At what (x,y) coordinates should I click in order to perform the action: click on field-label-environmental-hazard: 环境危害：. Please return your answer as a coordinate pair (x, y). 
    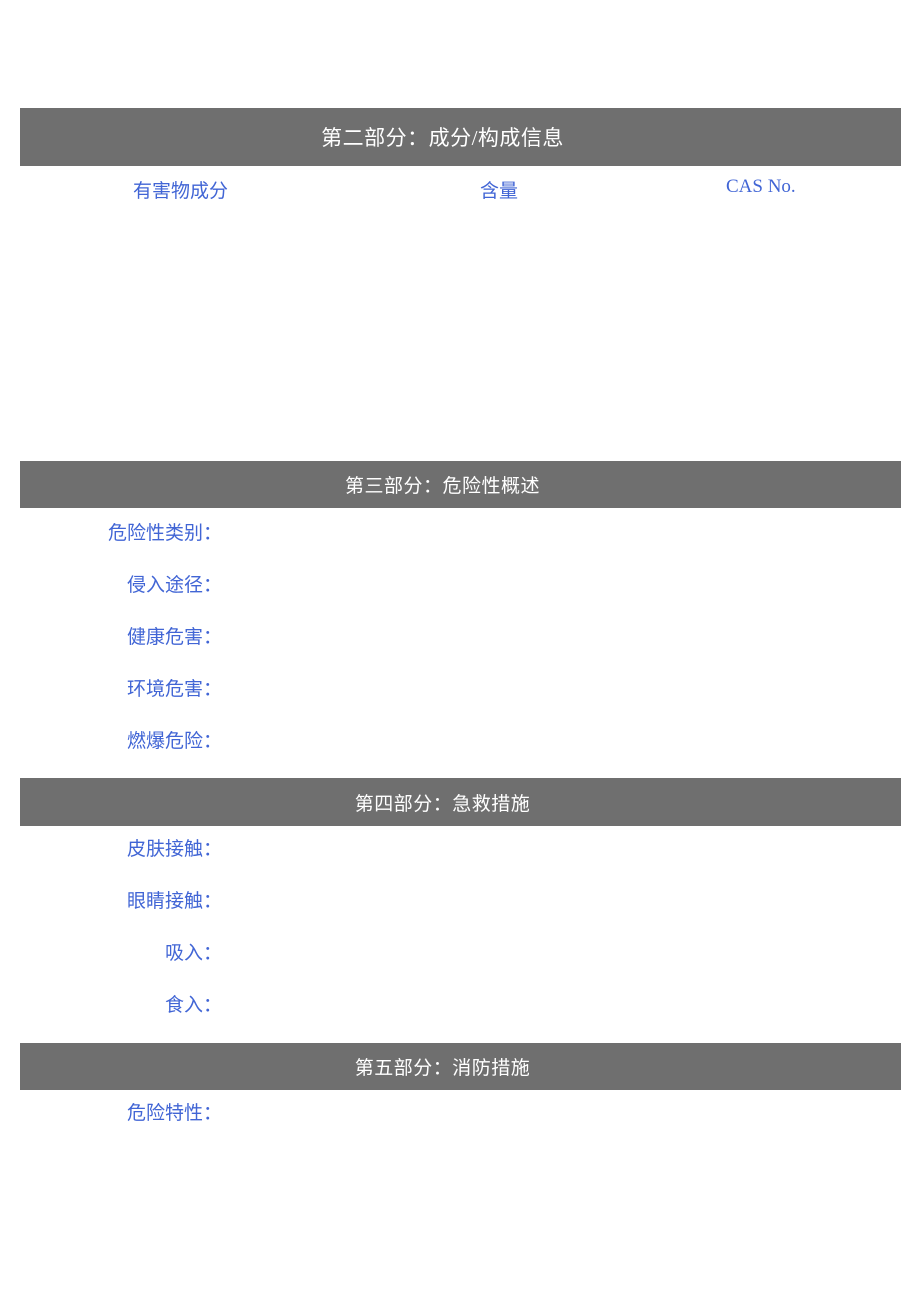
    Looking at the image, I should click on (174, 689).